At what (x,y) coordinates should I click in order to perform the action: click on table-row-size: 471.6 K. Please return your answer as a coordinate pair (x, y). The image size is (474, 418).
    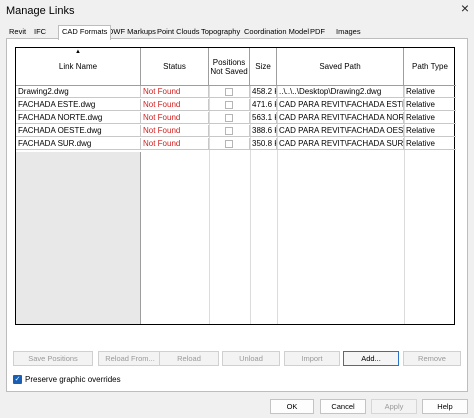
    Looking at the image, I should click on (263, 105).